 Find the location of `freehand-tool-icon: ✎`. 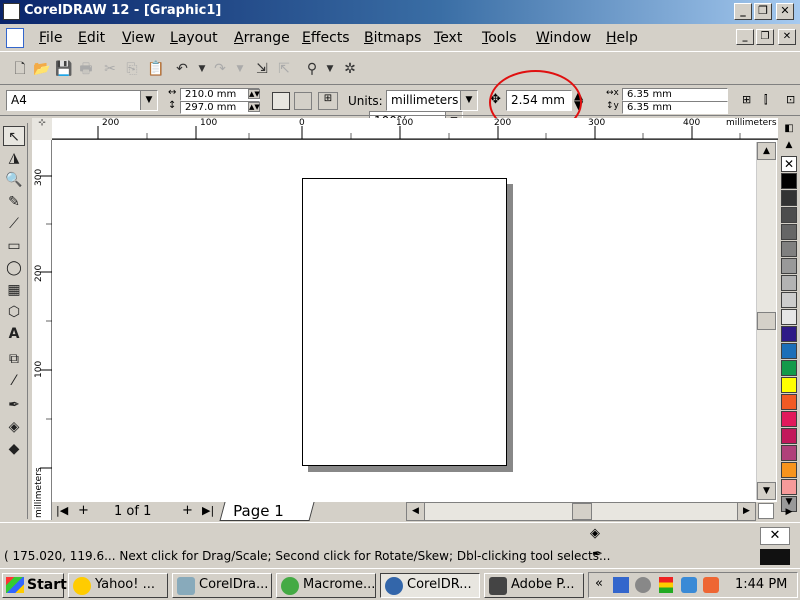

freehand-tool-icon: ✎ is located at coordinates (14, 202).